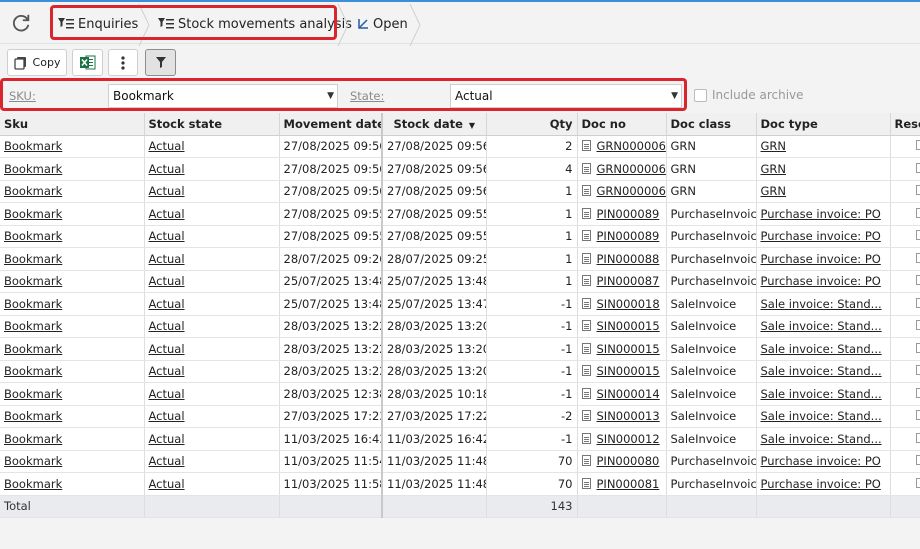 The image size is (920, 549). Describe the element at coordinates (72, 124) in the screenshot. I see `column-header-sku: Sku` at that location.